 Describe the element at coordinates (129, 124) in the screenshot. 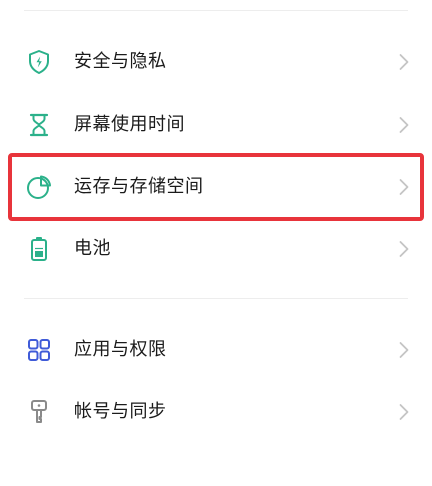

I see `settings-item-label: 屏幕使用时间` at that location.